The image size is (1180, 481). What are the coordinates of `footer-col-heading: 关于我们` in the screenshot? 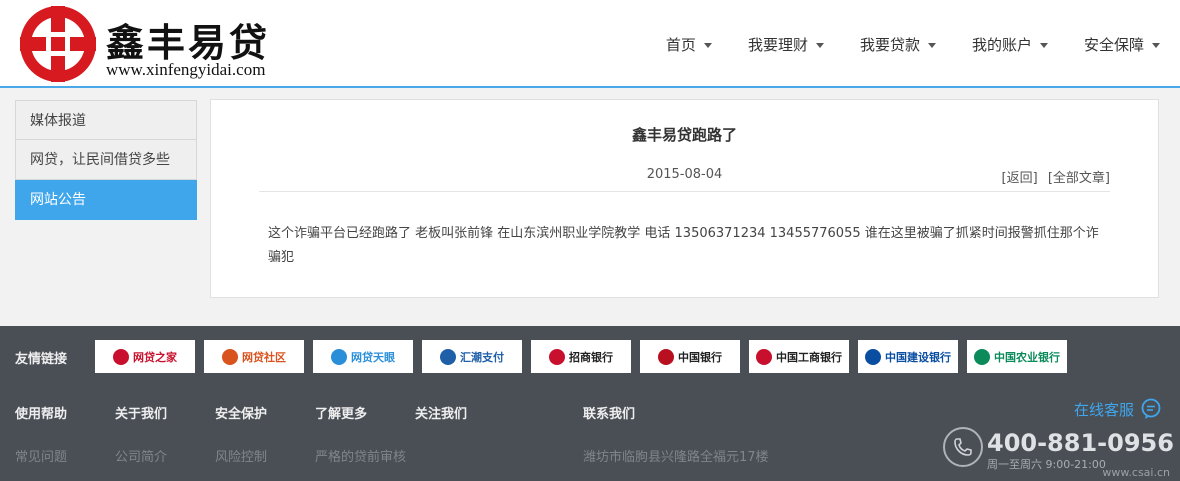 It's located at (141, 414).